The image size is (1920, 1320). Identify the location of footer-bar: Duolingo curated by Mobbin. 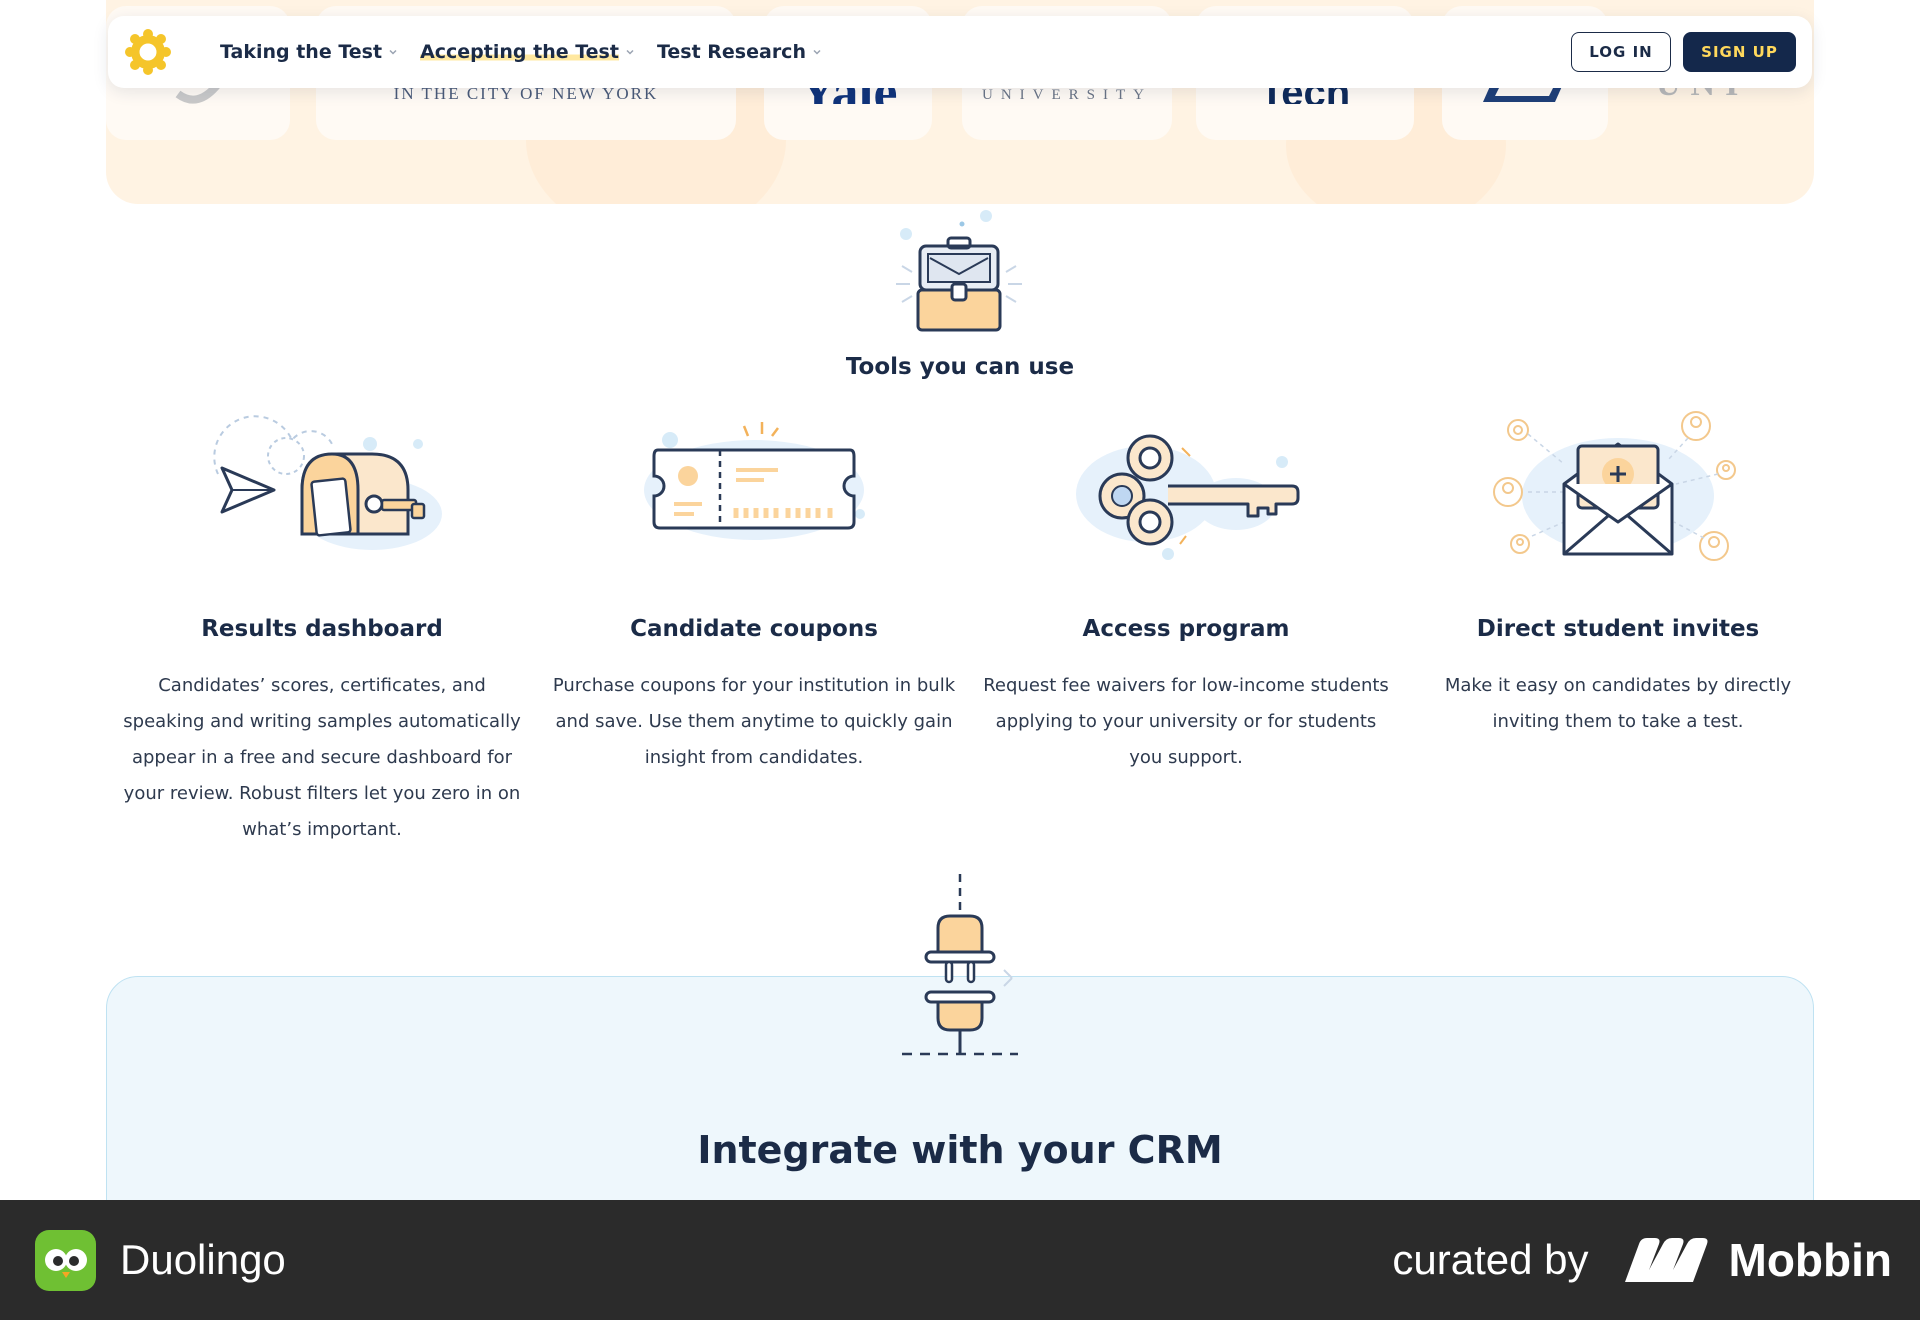
(960, 1260).